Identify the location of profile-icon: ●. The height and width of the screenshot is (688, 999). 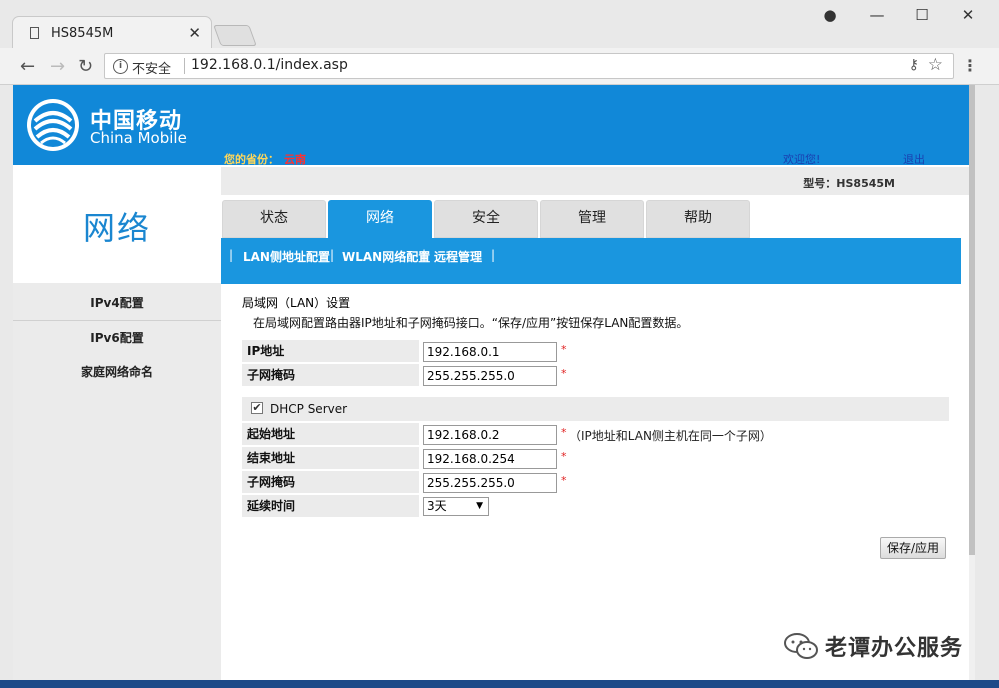
(830, 15).